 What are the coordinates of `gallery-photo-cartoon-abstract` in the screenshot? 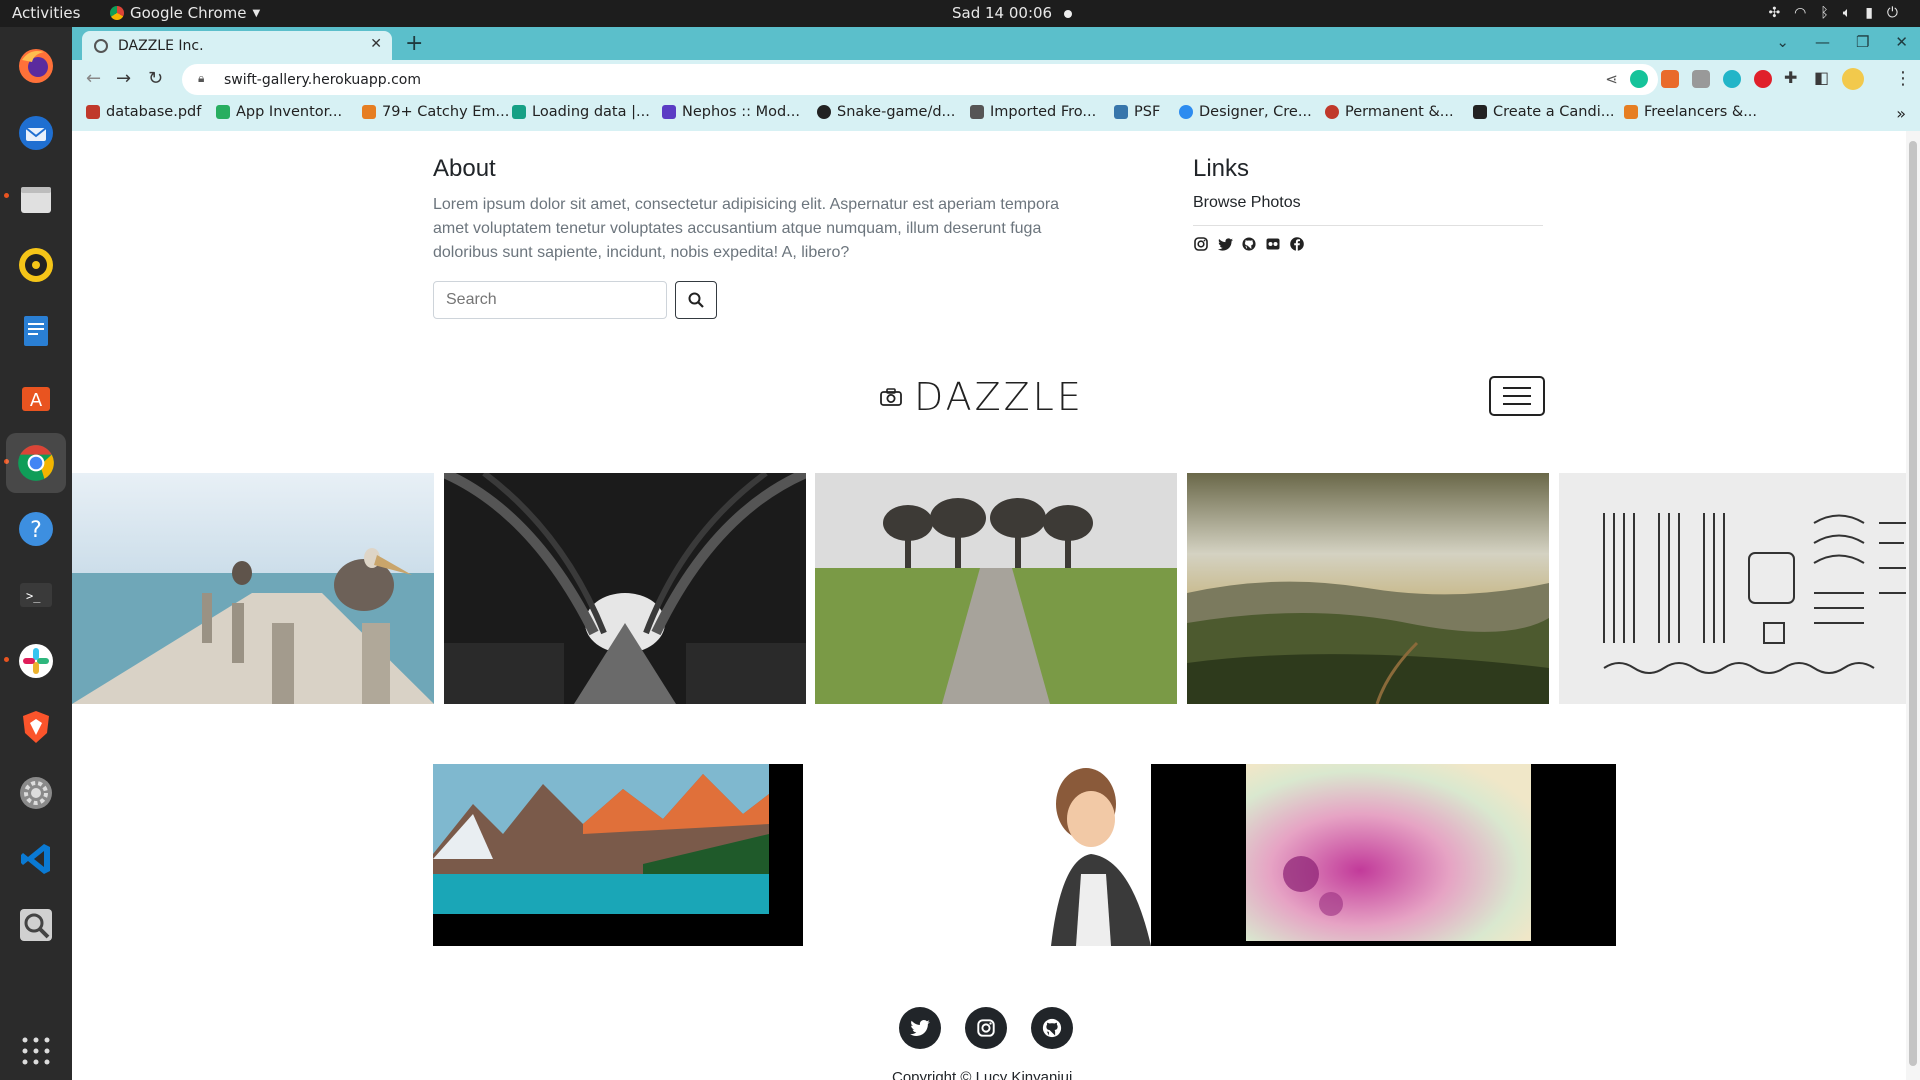 It's located at (1323, 855).